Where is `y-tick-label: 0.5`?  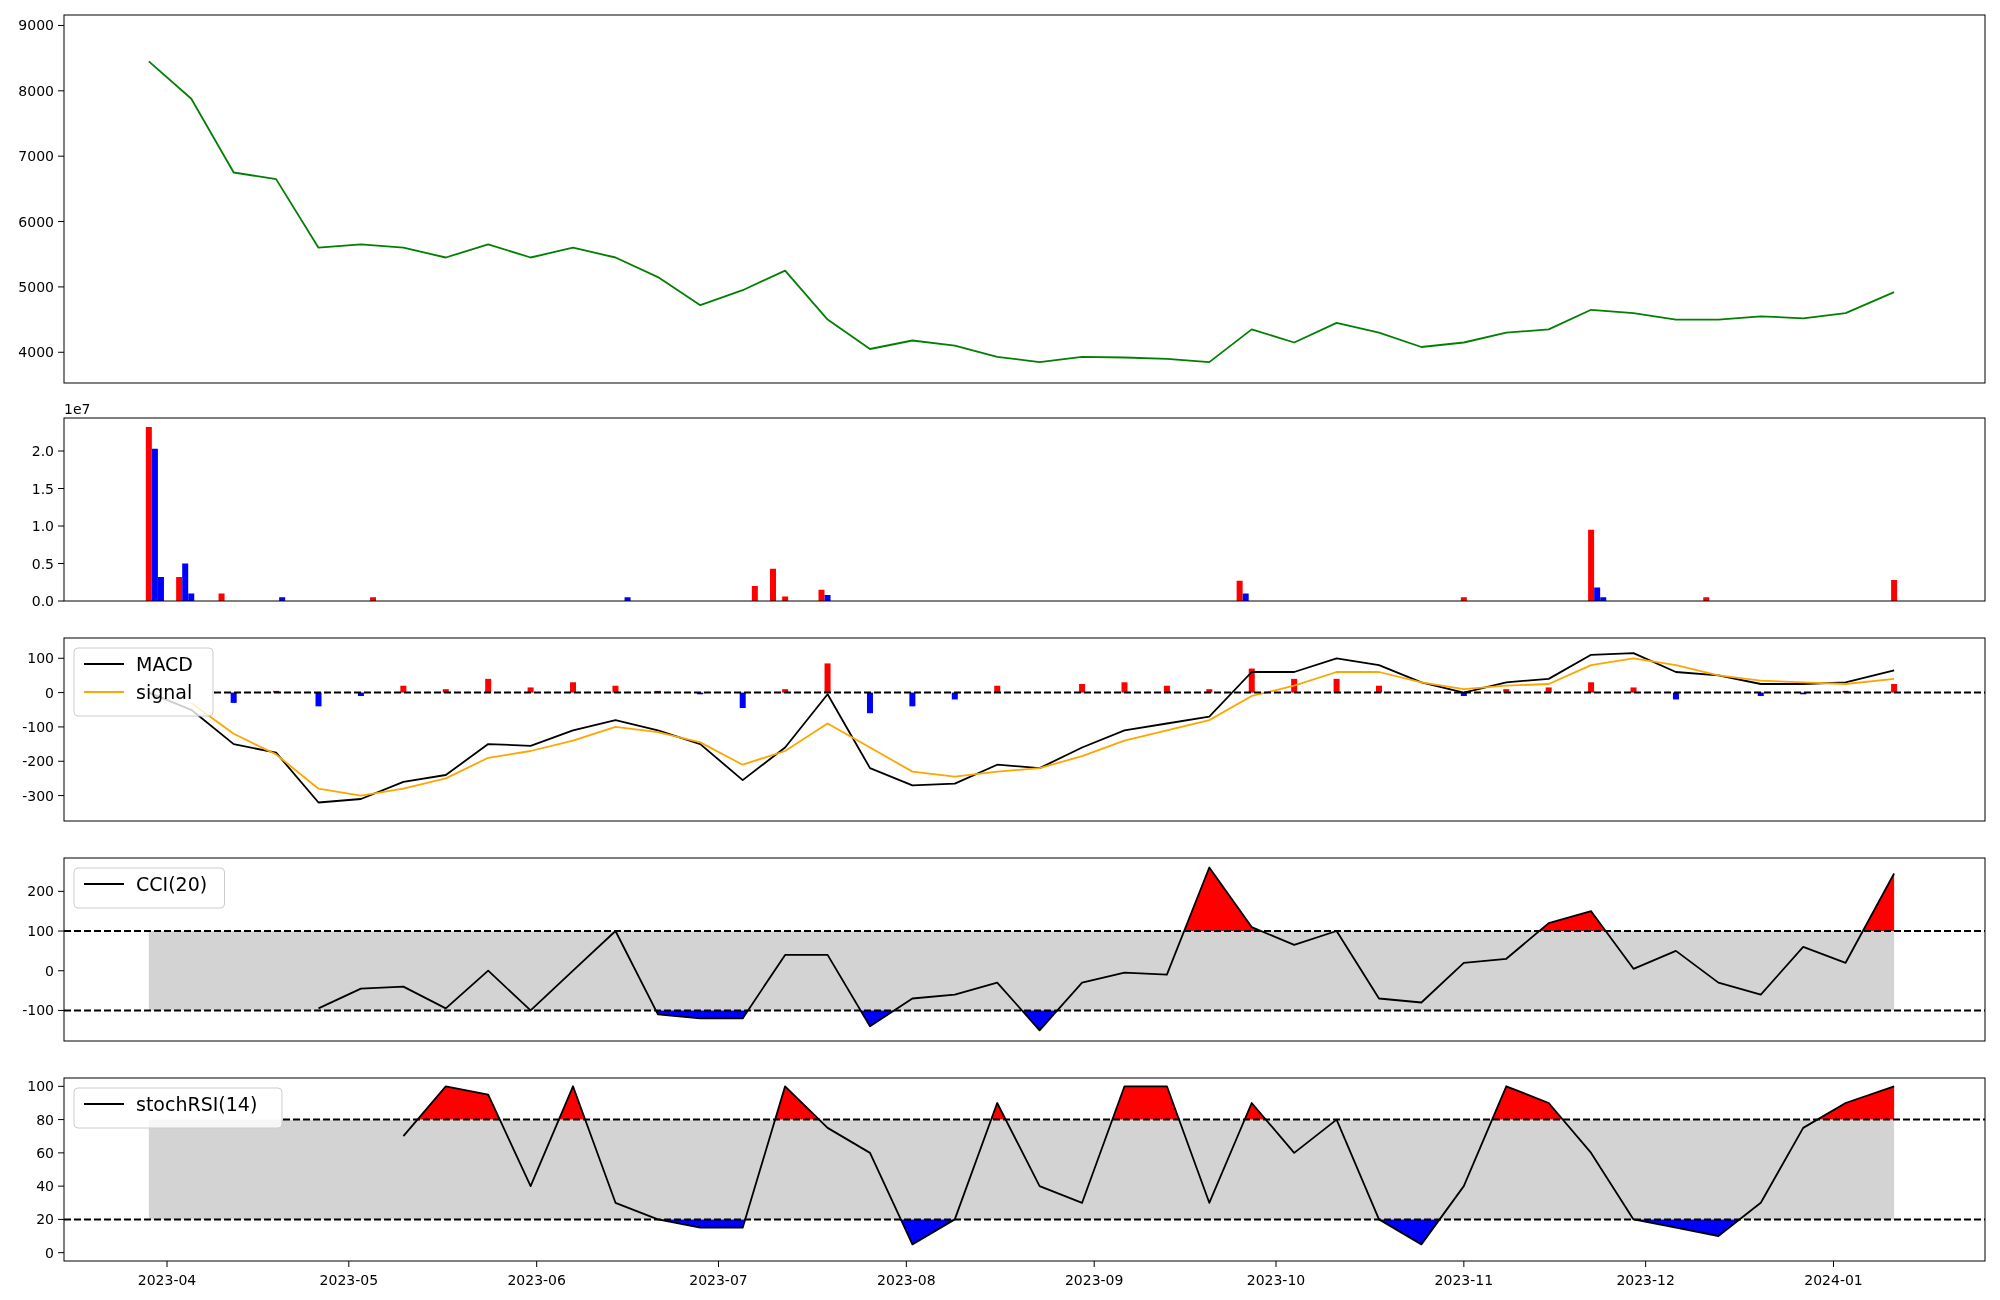 y-tick-label: 0.5 is located at coordinates (42, 563).